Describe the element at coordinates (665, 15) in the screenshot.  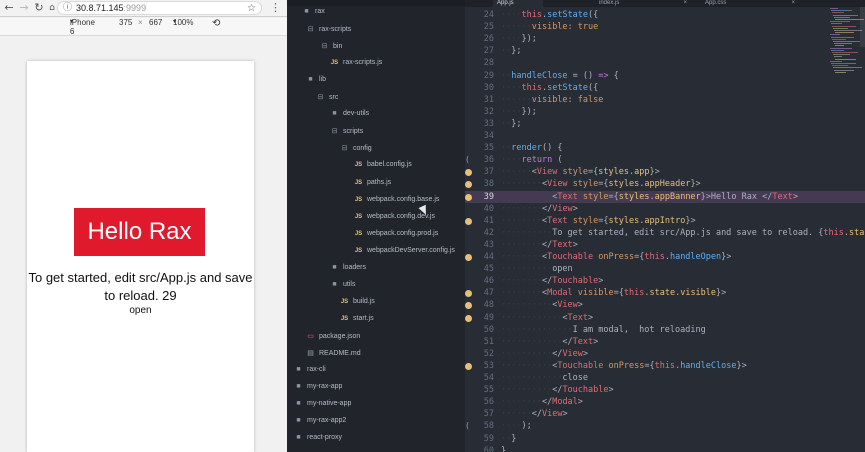
I see `code-line: 24 ····this.setState({` at that location.